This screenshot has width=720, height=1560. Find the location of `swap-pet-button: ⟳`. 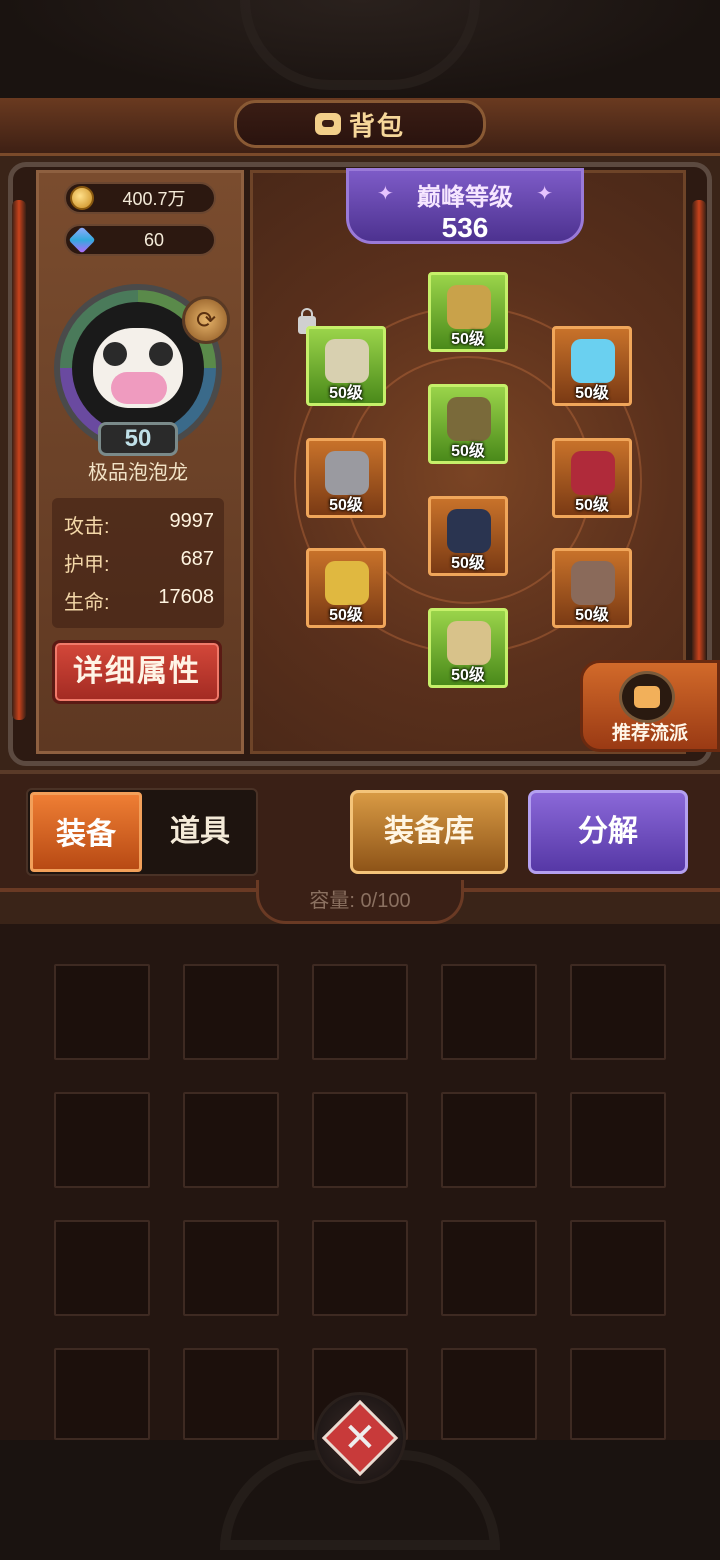

swap-pet-button: ⟳ is located at coordinates (206, 320).